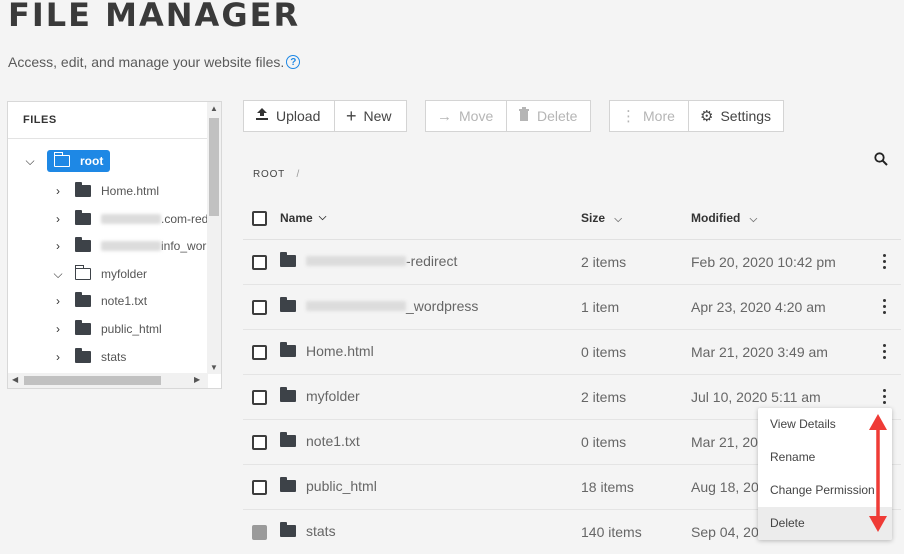 This screenshot has height=554, width=904. I want to click on table-row: -redirect 2 items Feb 20, 2020 10:42 pm, so click(572, 262).